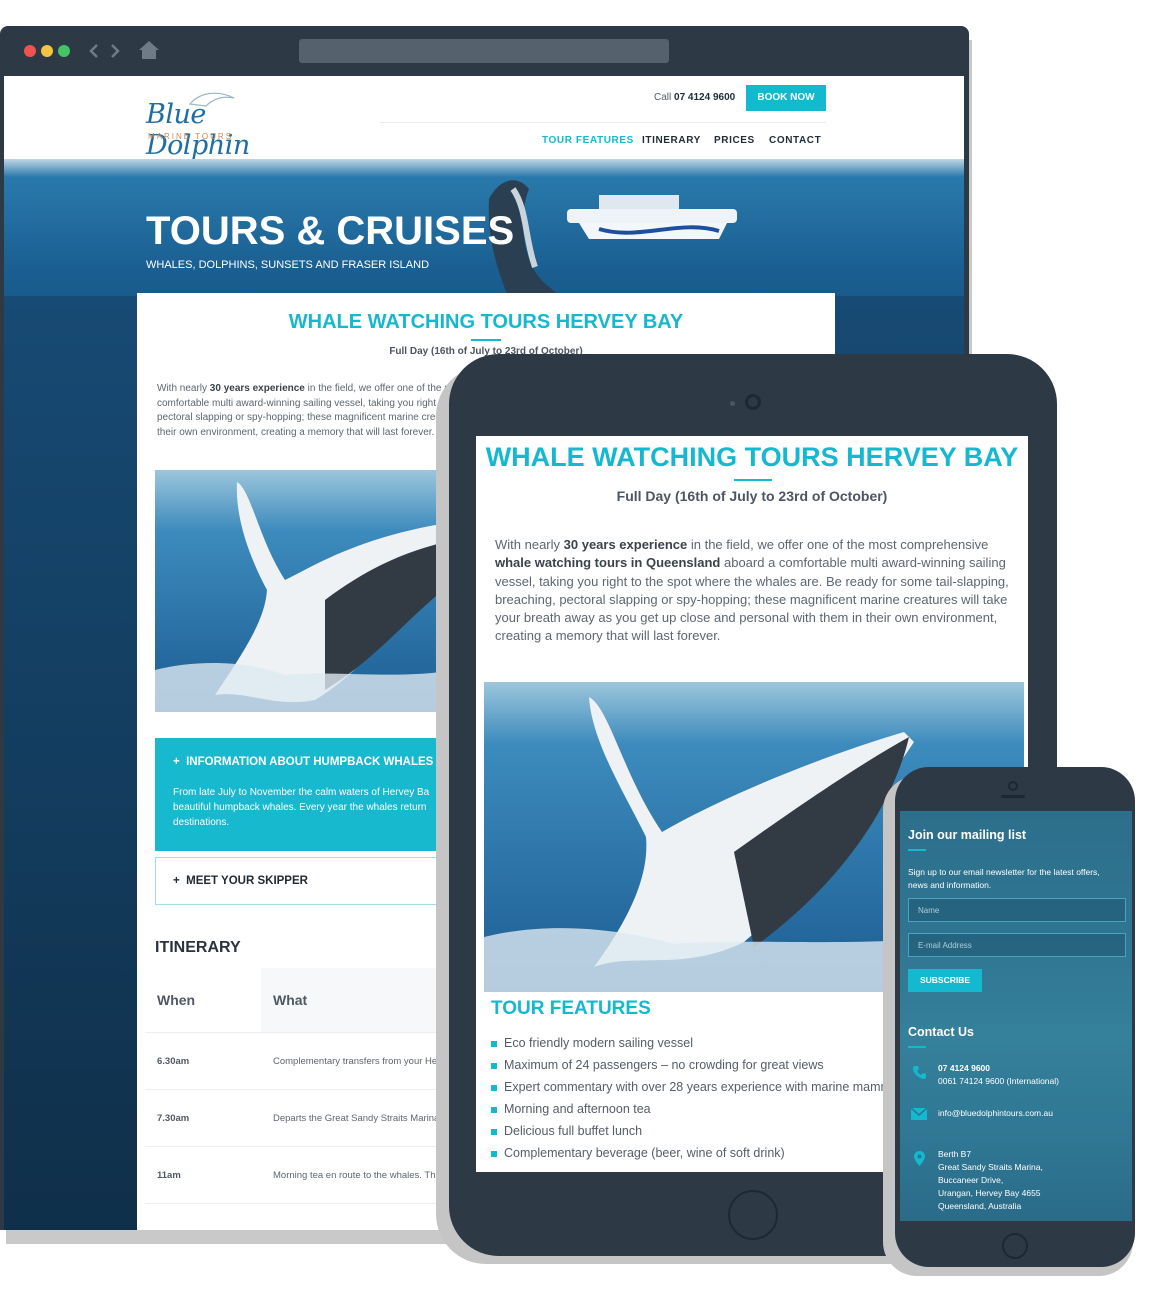 The width and height of the screenshot is (1159, 1294). I want to click on location-pin-icon, so click(919, 1158).